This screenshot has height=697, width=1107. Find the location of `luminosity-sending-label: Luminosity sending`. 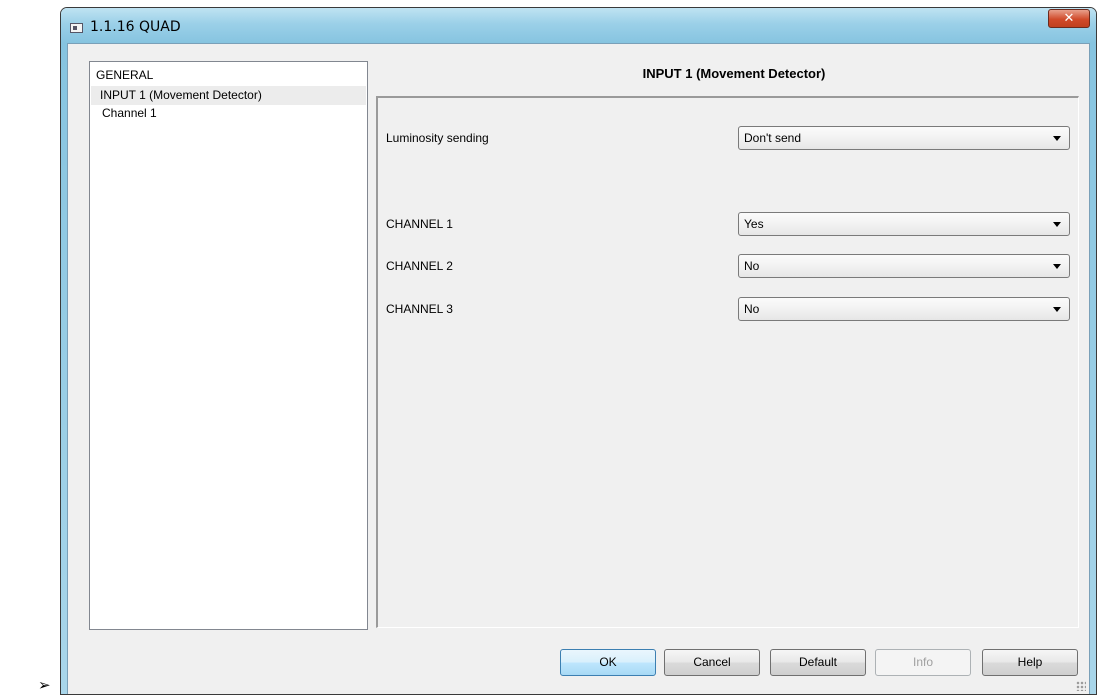

luminosity-sending-label: Luminosity sending is located at coordinates (437, 138).